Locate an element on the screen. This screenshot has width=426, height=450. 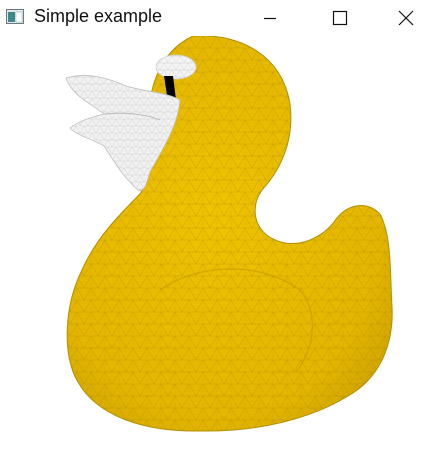
app-window-icon is located at coordinates (15, 16).